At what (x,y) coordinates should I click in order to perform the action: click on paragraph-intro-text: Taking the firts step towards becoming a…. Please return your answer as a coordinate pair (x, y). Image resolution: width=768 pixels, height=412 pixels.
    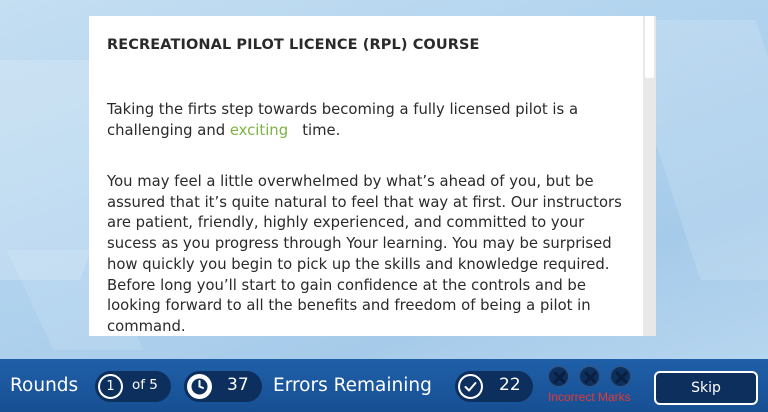
    Looking at the image, I should click on (342, 120).